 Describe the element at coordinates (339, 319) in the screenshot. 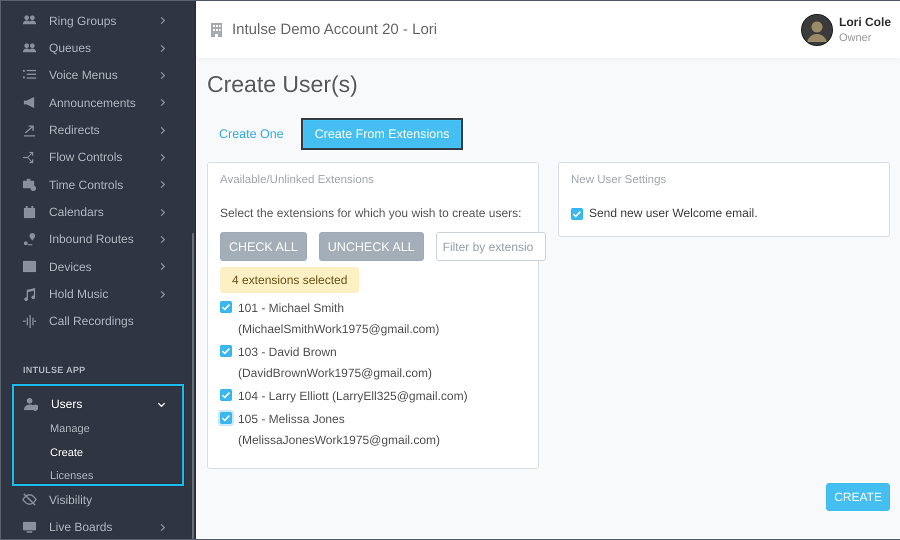

I see `extension-label: 101 - Michael Smith (MichaelSmithWork1975@gmail.com)` at that location.